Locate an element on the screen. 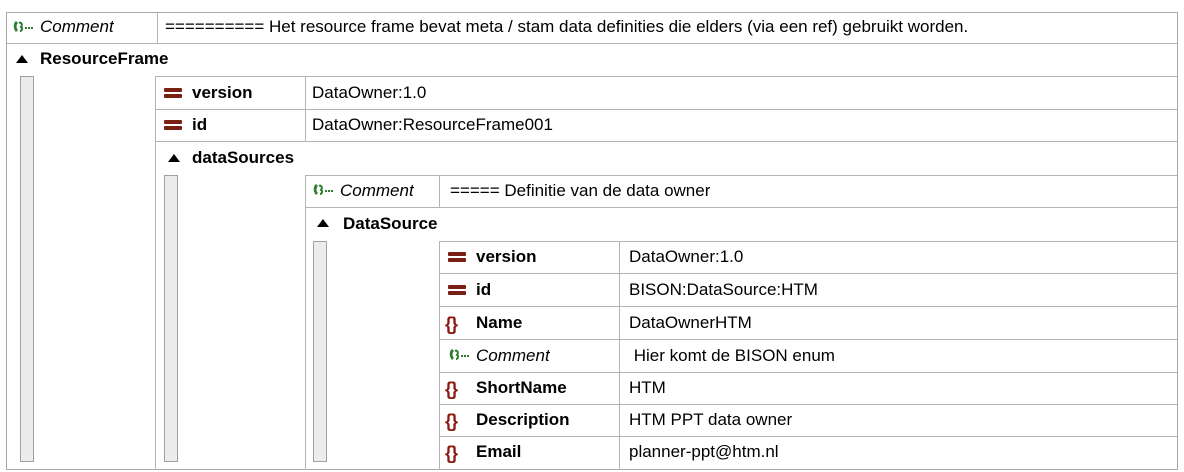 The height and width of the screenshot is (472, 1184). datasources-label: dataSources is located at coordinates (243, 158).